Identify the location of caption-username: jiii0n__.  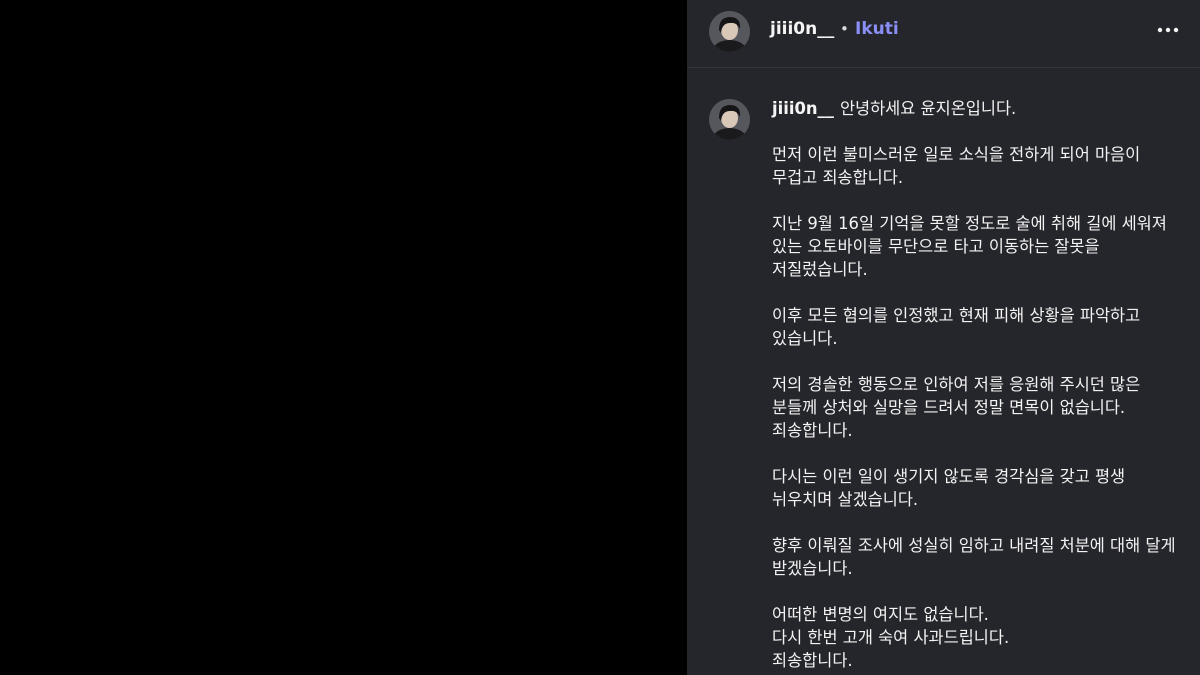
(803, 108).